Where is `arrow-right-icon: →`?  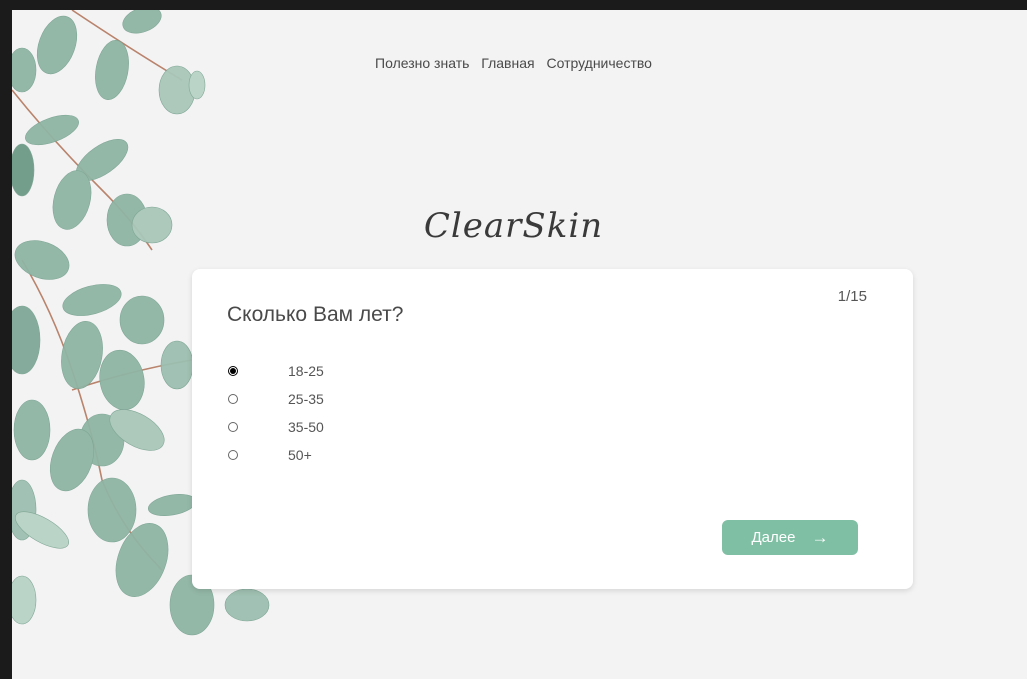 arrow-right-icon: → is located at coordinates (820, 537).